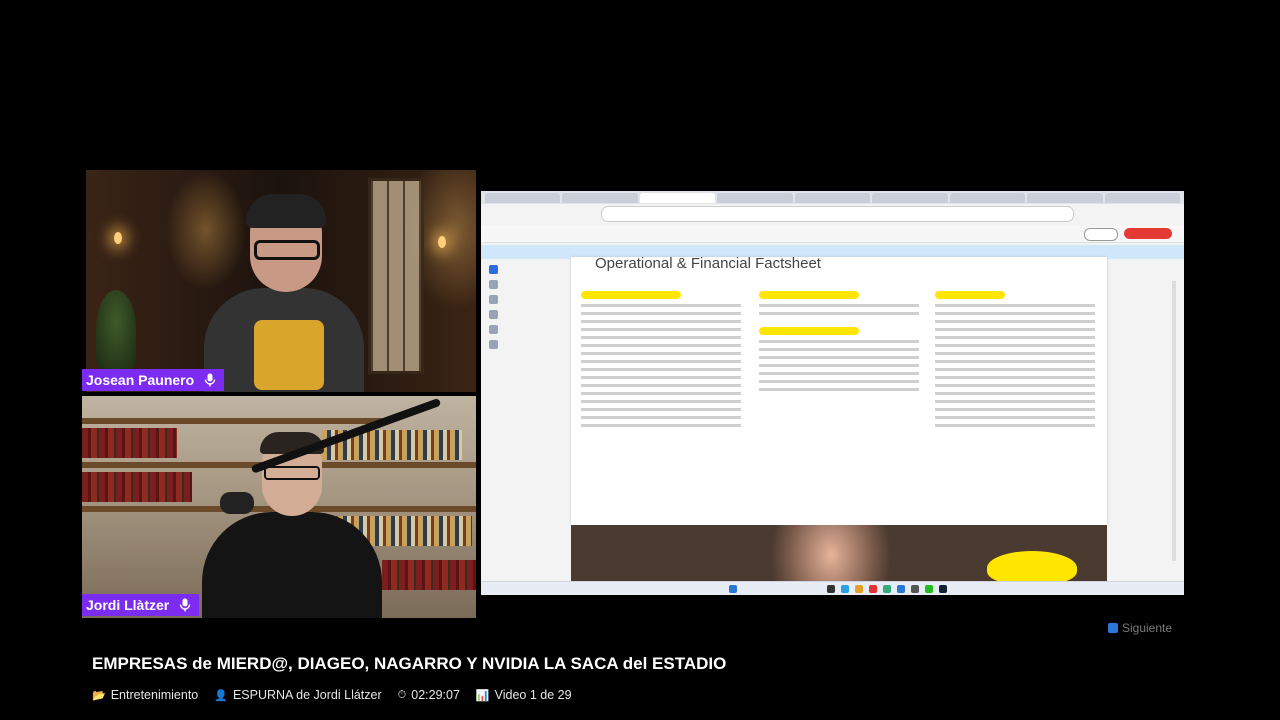 This screenshot has width=1280, height=720. I want to click on pdf-toolbar, so click(832, 234).